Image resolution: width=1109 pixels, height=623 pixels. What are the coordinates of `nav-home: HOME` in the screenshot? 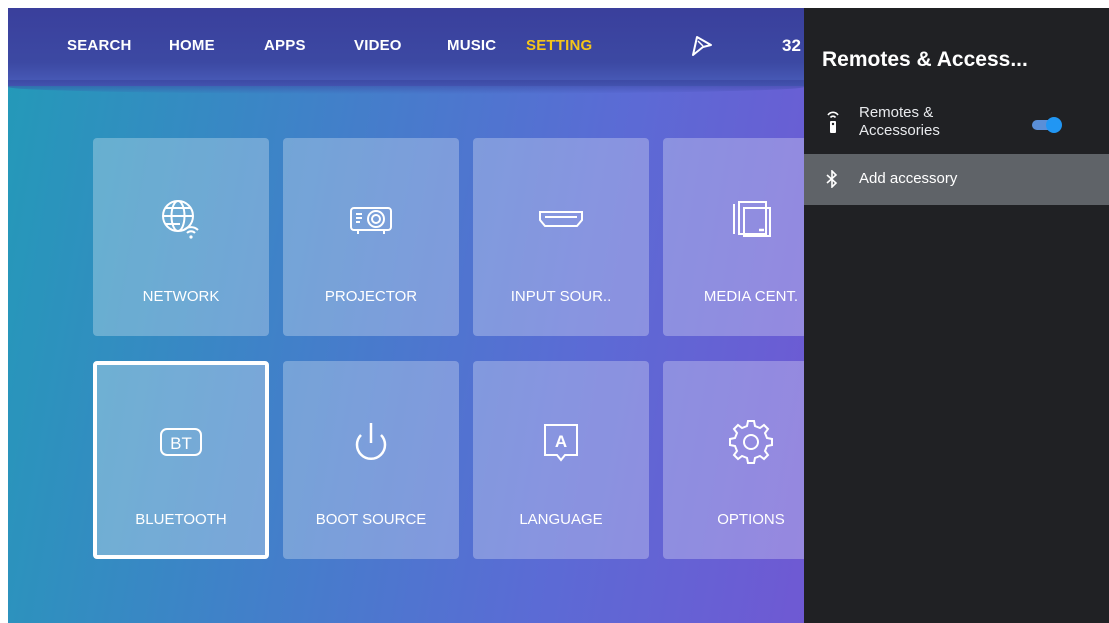 It's located at (192, 45).